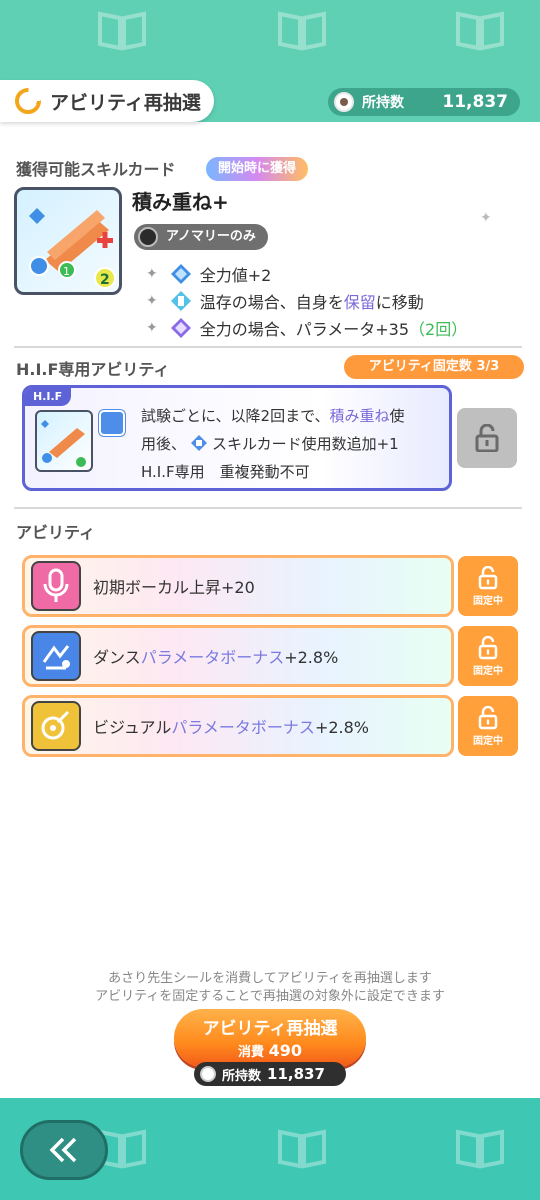 This screenshot has height=1200, width=540. I want to click on info-text-line-2: アビリティを固定することで再抽選の対象外に設定できます, so click(270, 996).